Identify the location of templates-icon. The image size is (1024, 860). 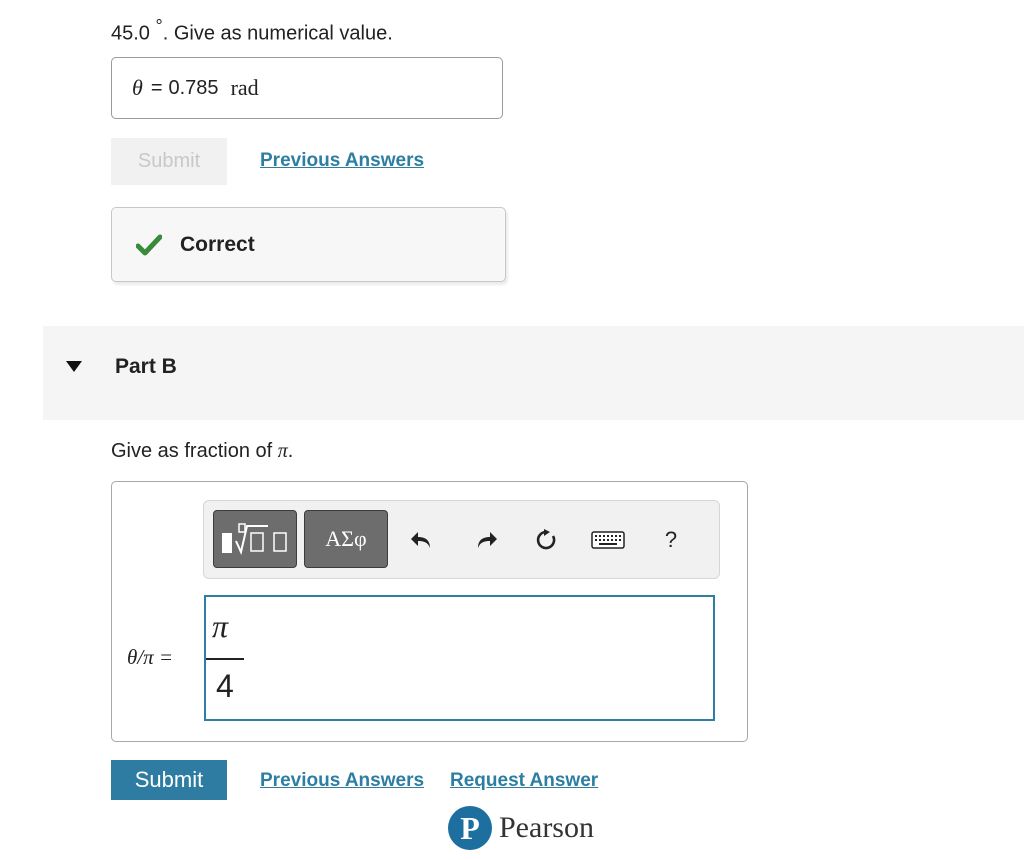
(254, 539).